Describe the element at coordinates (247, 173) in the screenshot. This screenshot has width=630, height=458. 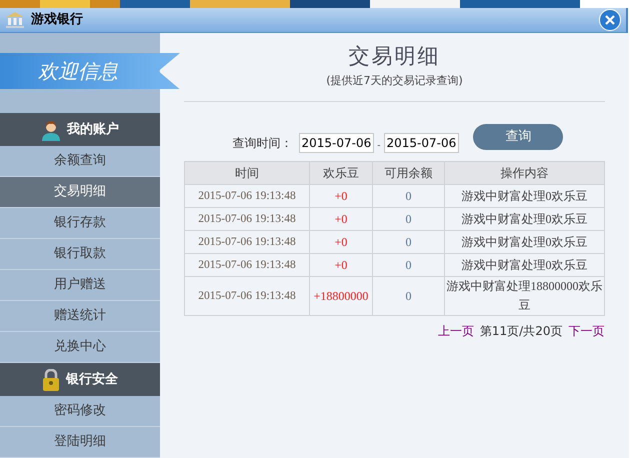
I see `column-header: 时间` at that location.